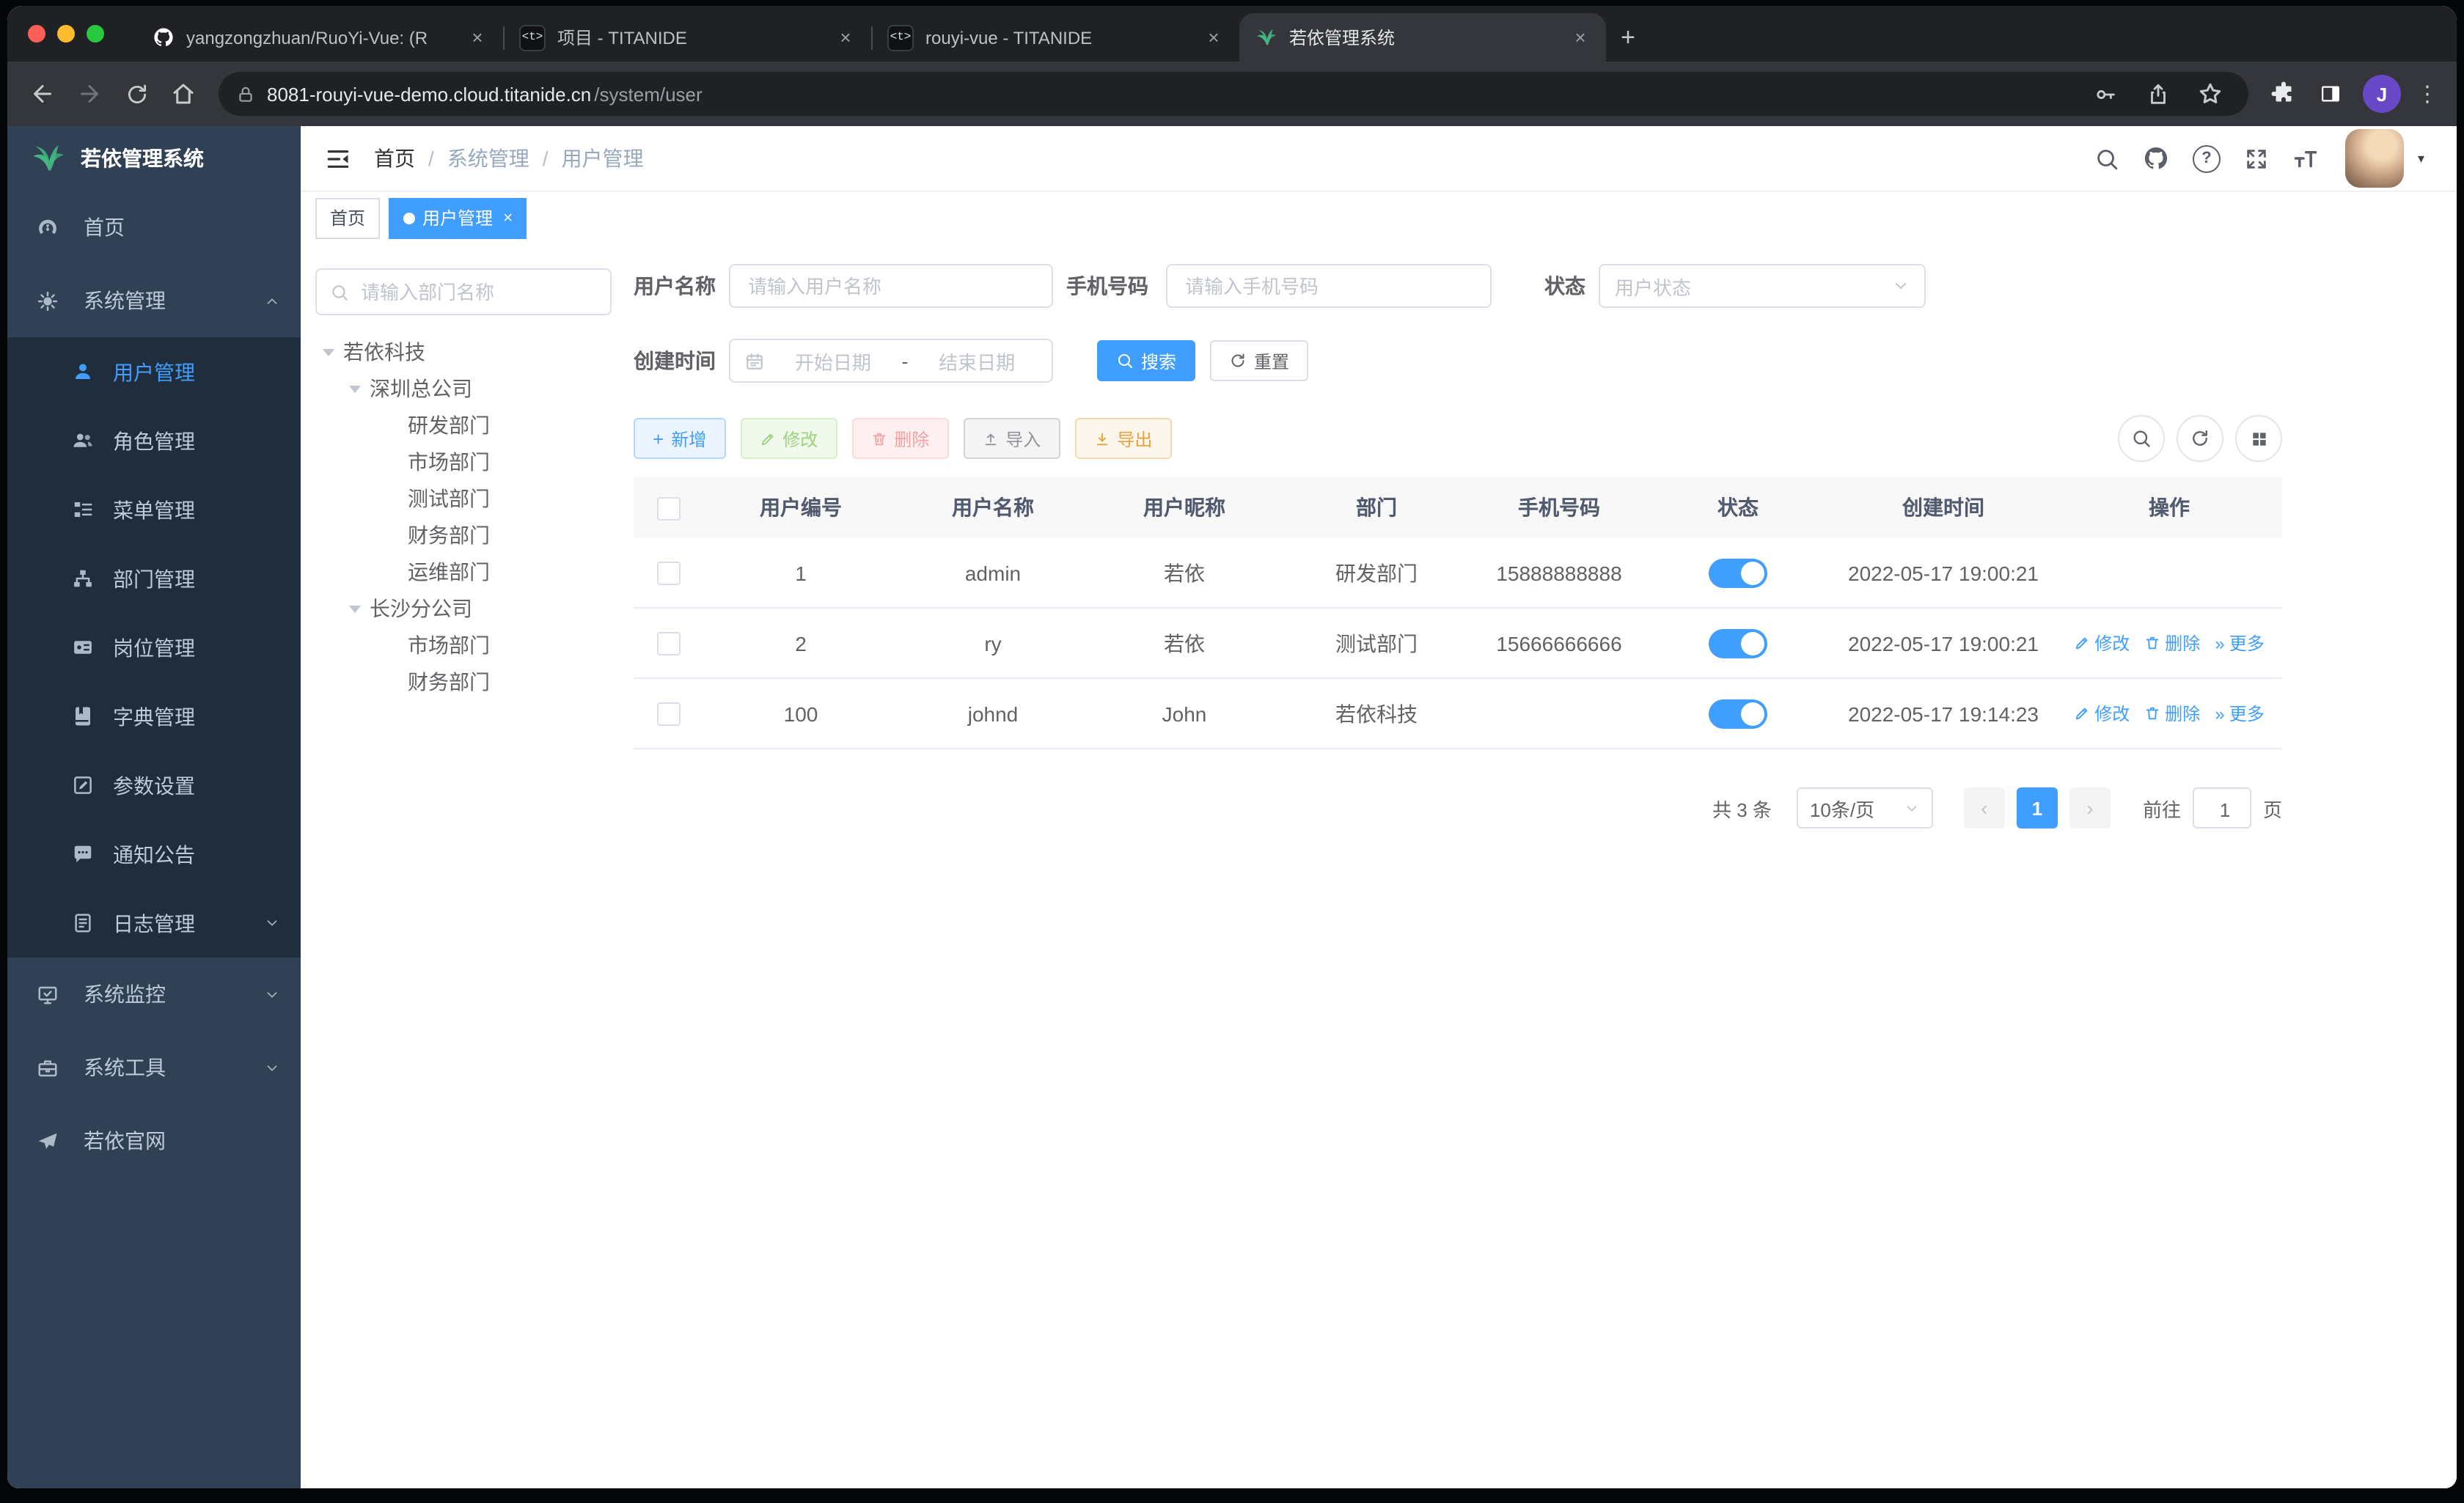 Image resolution: width=2464 pixels, height=1503 pixels. What do you see at coordinates (154, 300) in the screenshot?
I see `sidebar-item-system-management: 系统管理` at bounding box center [154, 300].